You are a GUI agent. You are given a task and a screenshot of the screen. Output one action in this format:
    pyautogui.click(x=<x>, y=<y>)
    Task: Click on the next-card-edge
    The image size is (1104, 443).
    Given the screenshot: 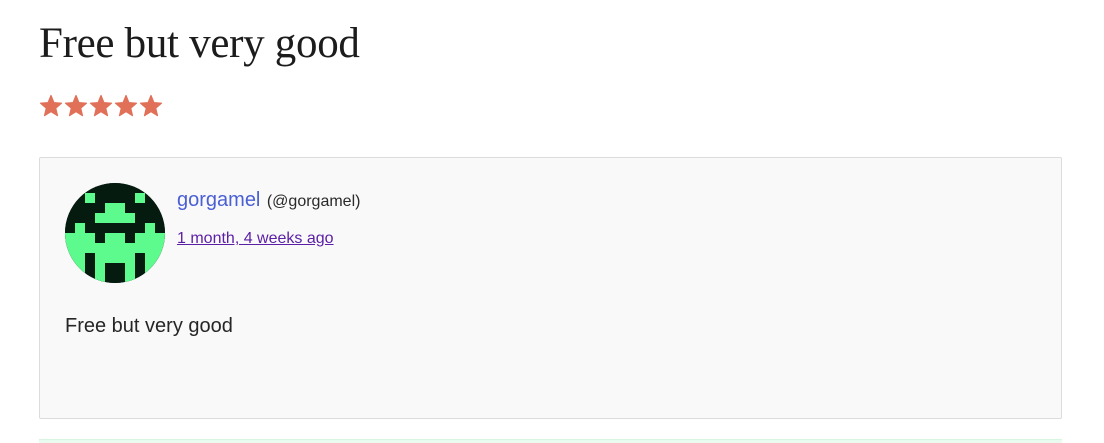 What is the action you would take?
    pyautogui.click(x=550, y=441)
    